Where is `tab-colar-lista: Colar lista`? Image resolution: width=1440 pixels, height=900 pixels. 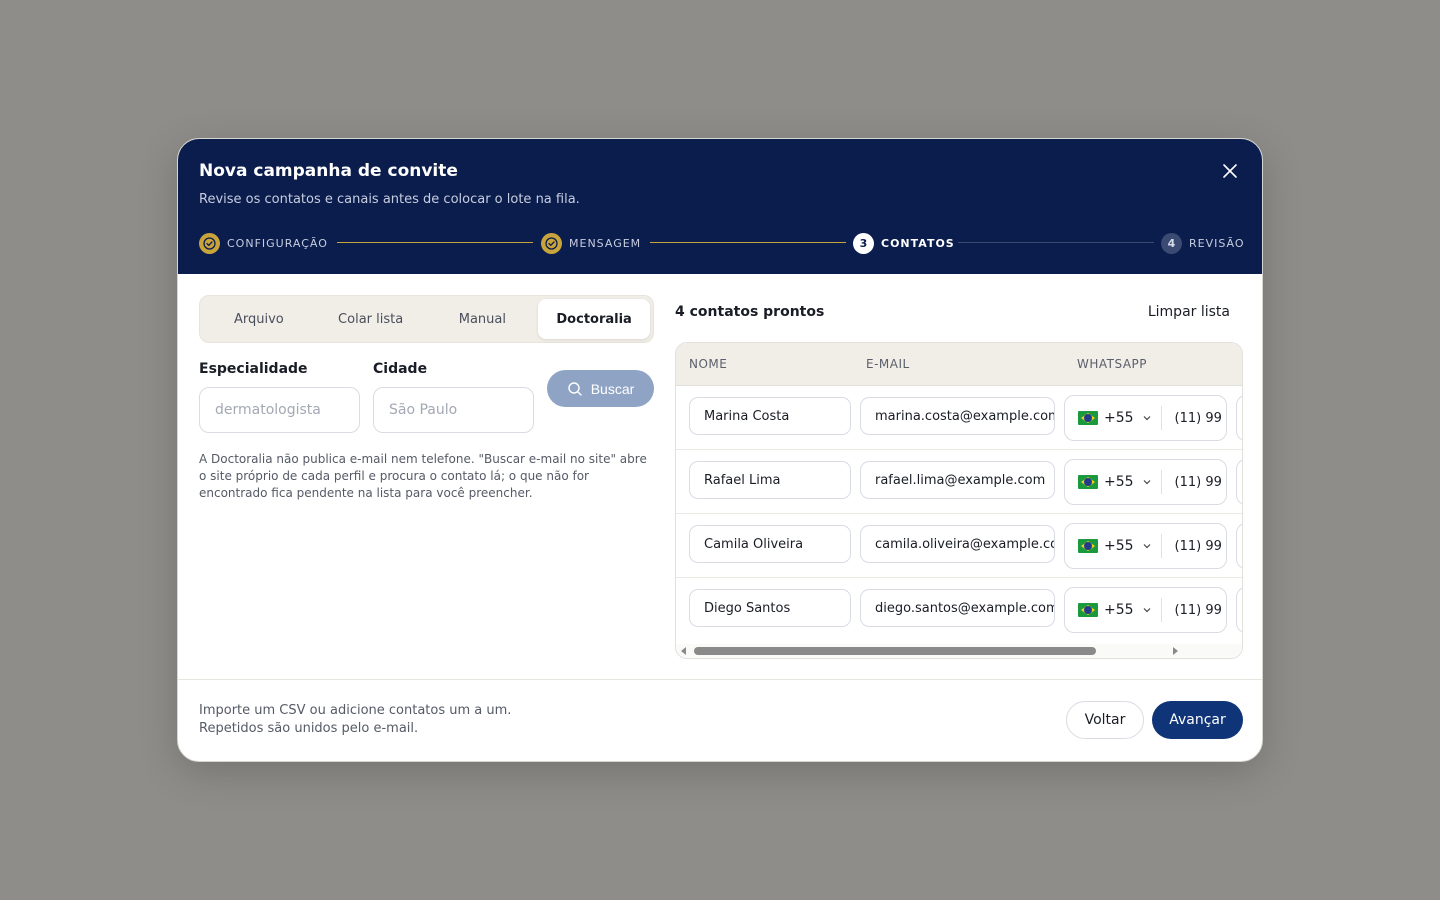 tab-colar-lista: Colar lista is located at coordinates (371, 319).